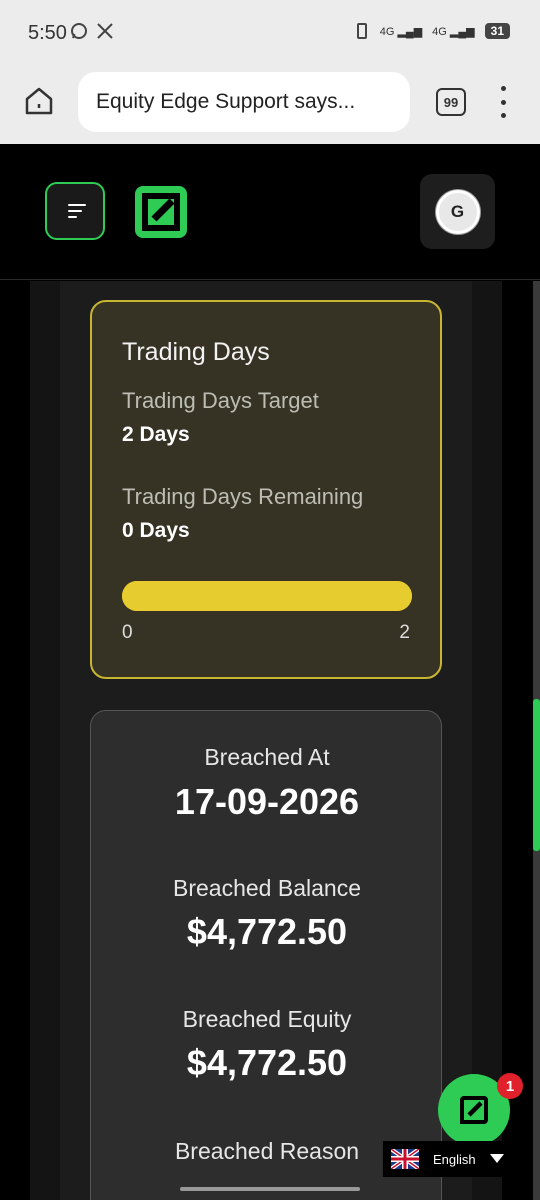 The image size is (540, 1200). Describe the element at coordinates (270, 1189) in the screenshot. I see `gesture-bar` at that location.